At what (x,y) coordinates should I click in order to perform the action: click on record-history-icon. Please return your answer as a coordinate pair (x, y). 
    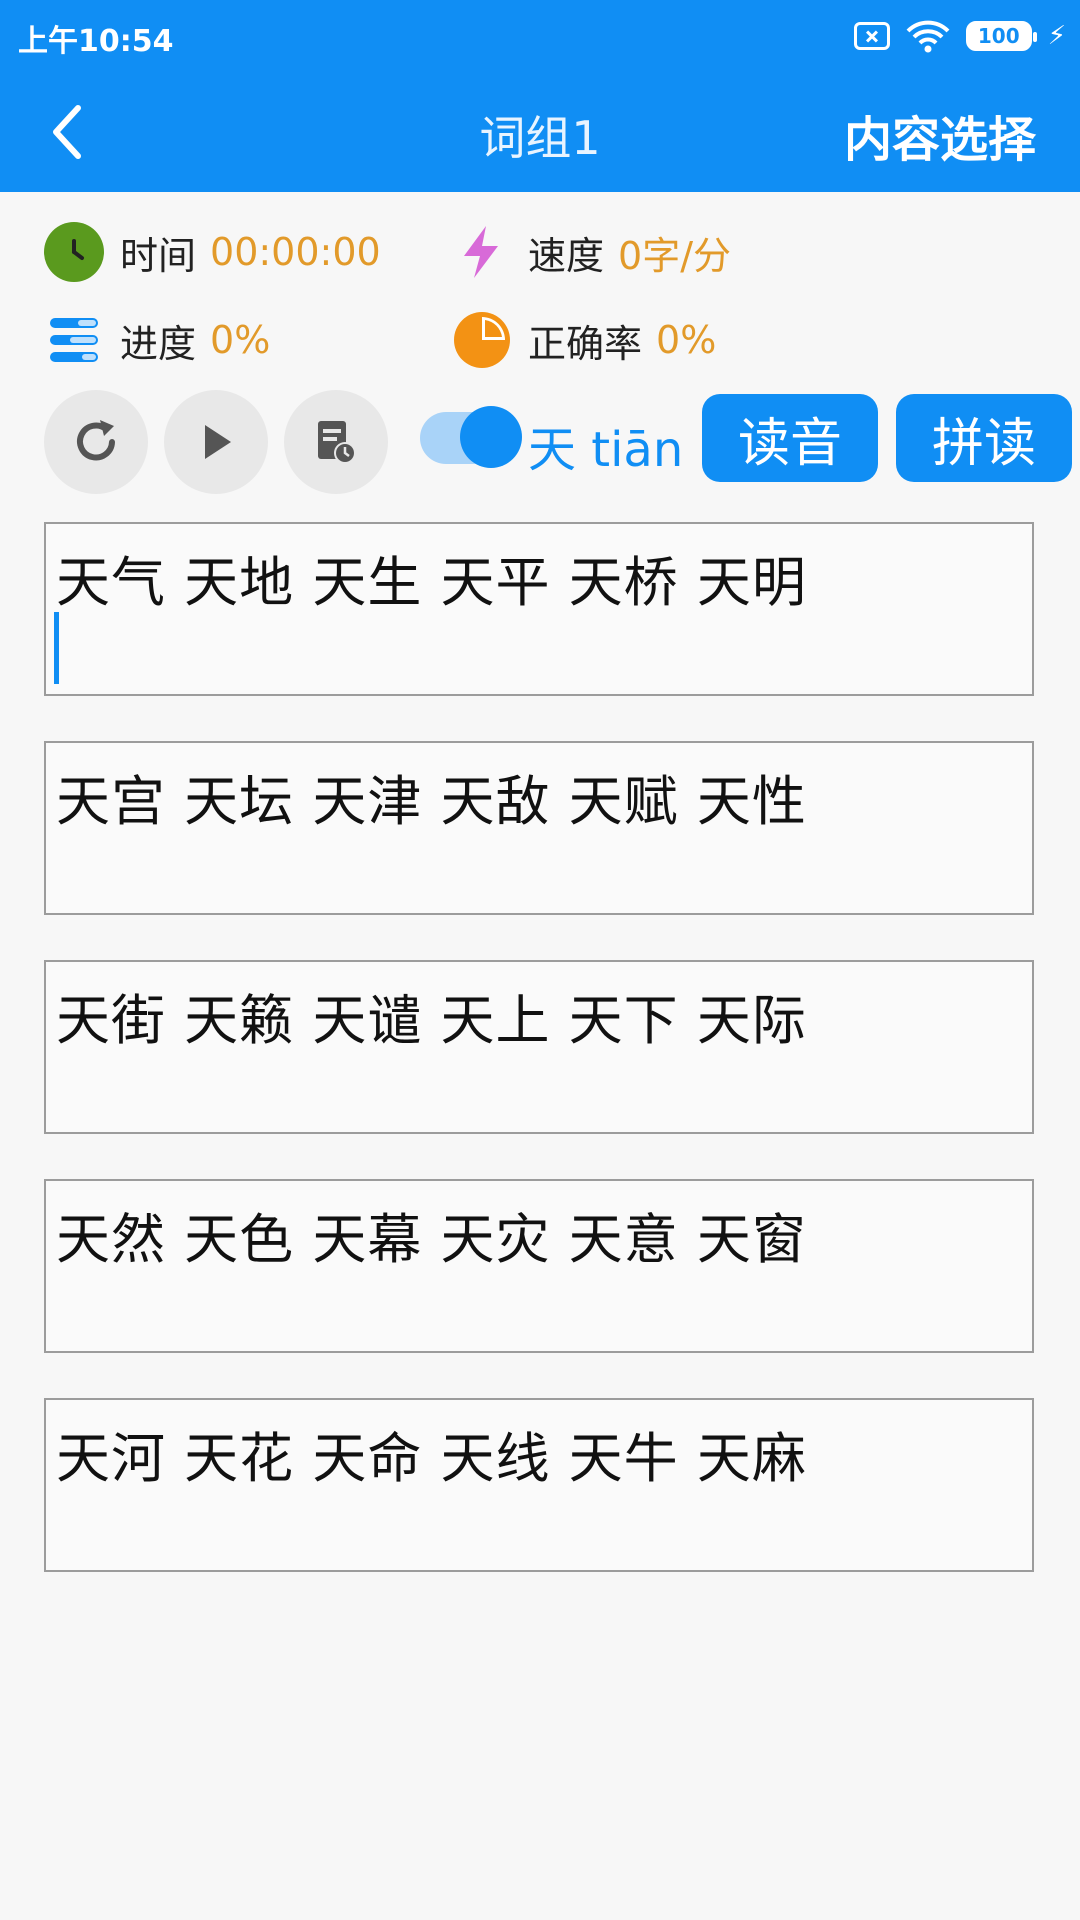
    Looking at the image, I should click on (337, 442).